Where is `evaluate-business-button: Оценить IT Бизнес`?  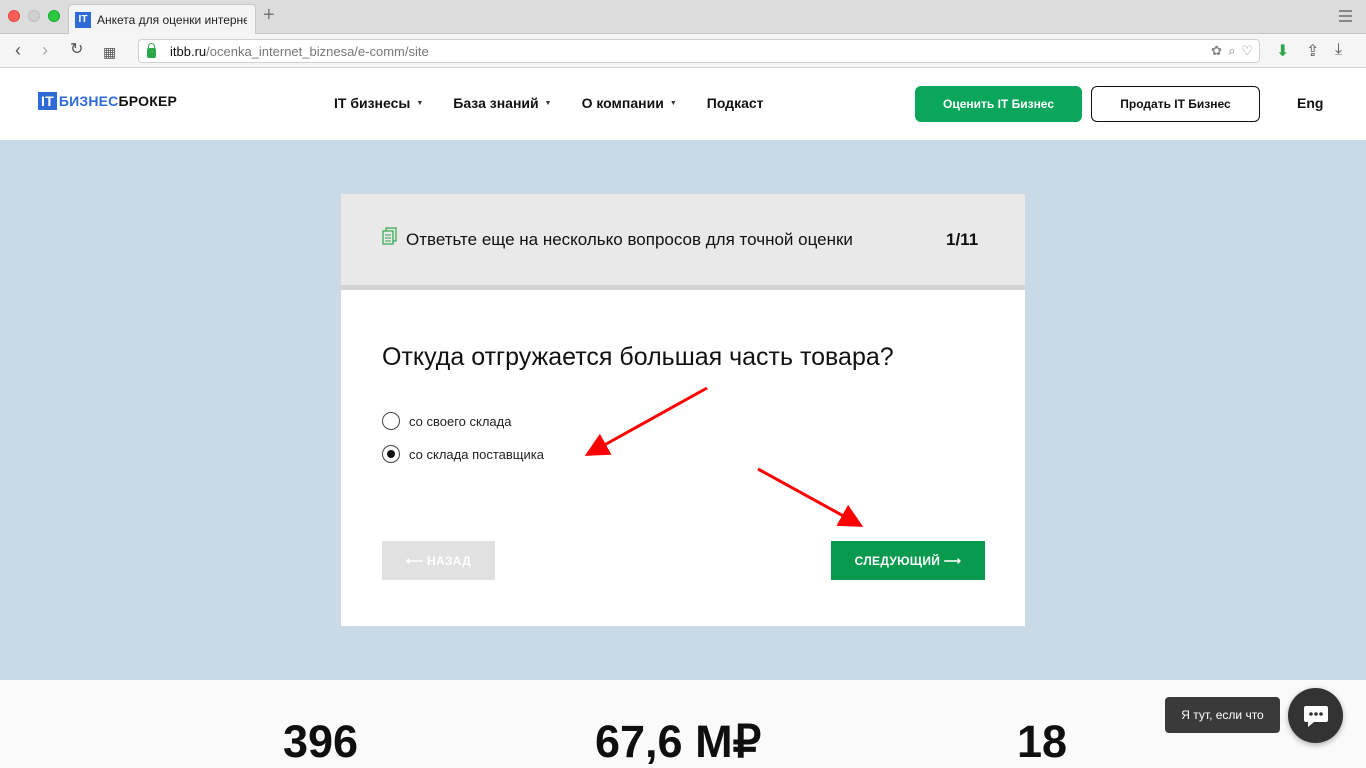 evaluate-business-button: Оценить IT Бизнес is located at coordinates (998, 104).